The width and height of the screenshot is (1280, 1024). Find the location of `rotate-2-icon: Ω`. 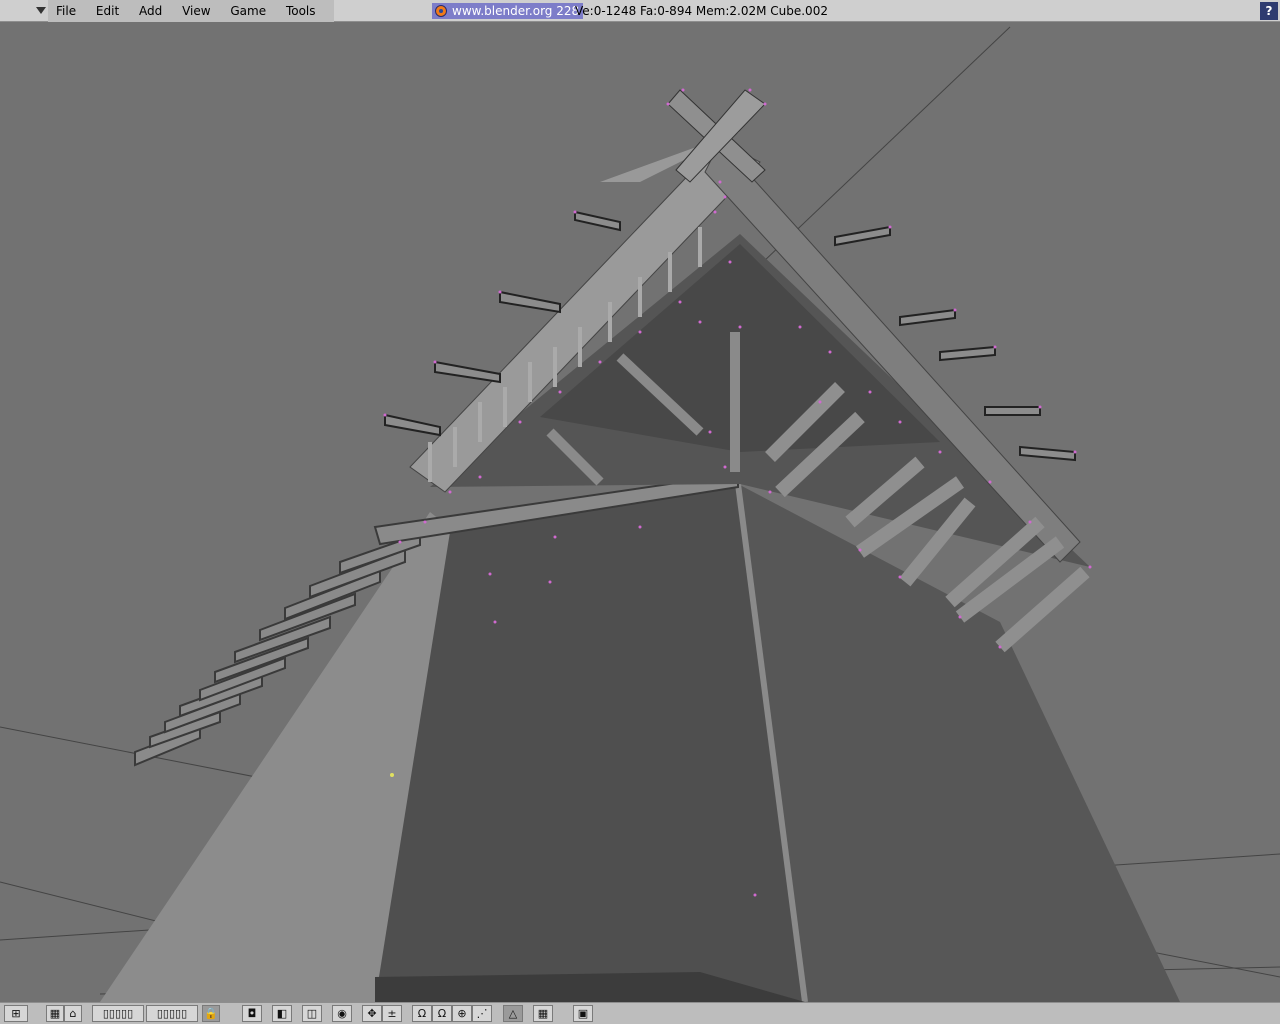

rotate-2-icon: Ω is located at coordinates (442, 1013).